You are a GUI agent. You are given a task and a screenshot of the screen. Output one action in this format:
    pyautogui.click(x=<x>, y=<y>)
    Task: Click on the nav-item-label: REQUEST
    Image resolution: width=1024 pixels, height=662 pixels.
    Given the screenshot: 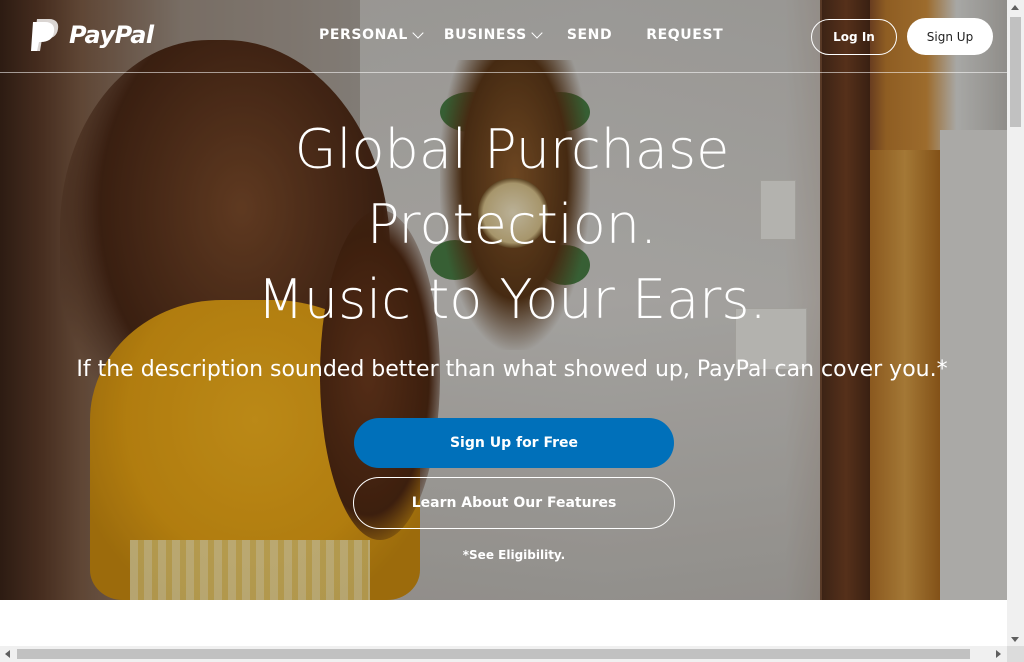 What is the action you would take?
    pyautogui.click(x=685, y=35)
    